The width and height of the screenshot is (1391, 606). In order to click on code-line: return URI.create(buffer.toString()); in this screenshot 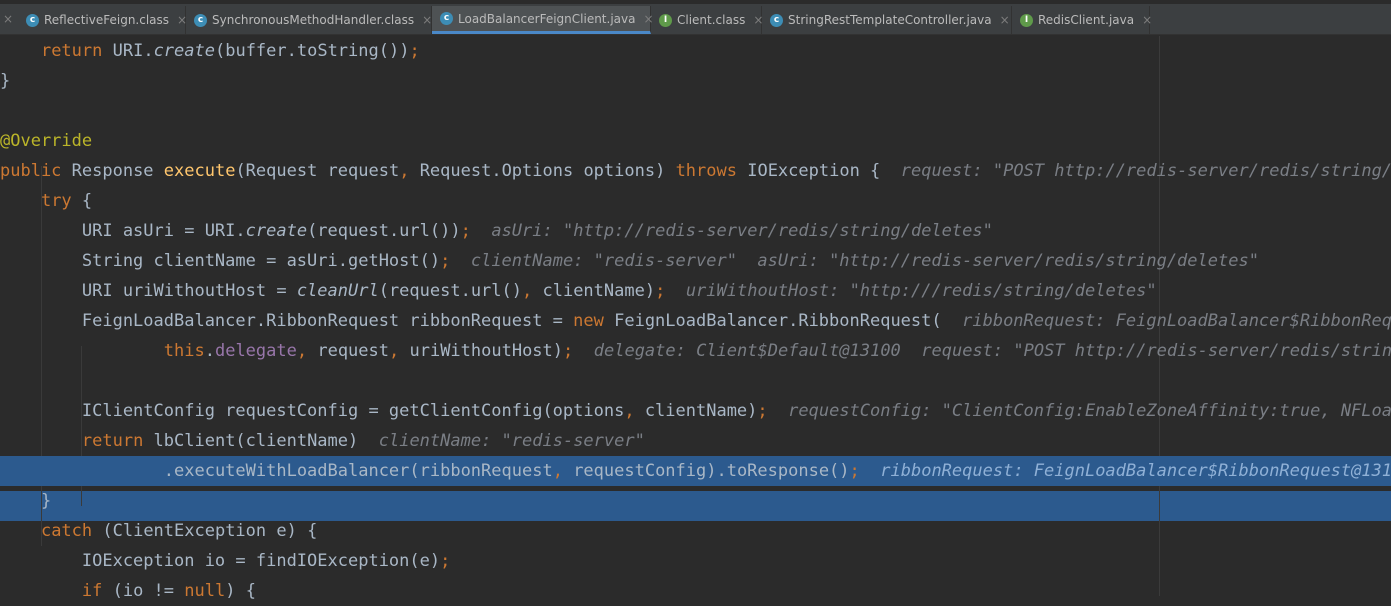, I will do `click(695, 51)`.